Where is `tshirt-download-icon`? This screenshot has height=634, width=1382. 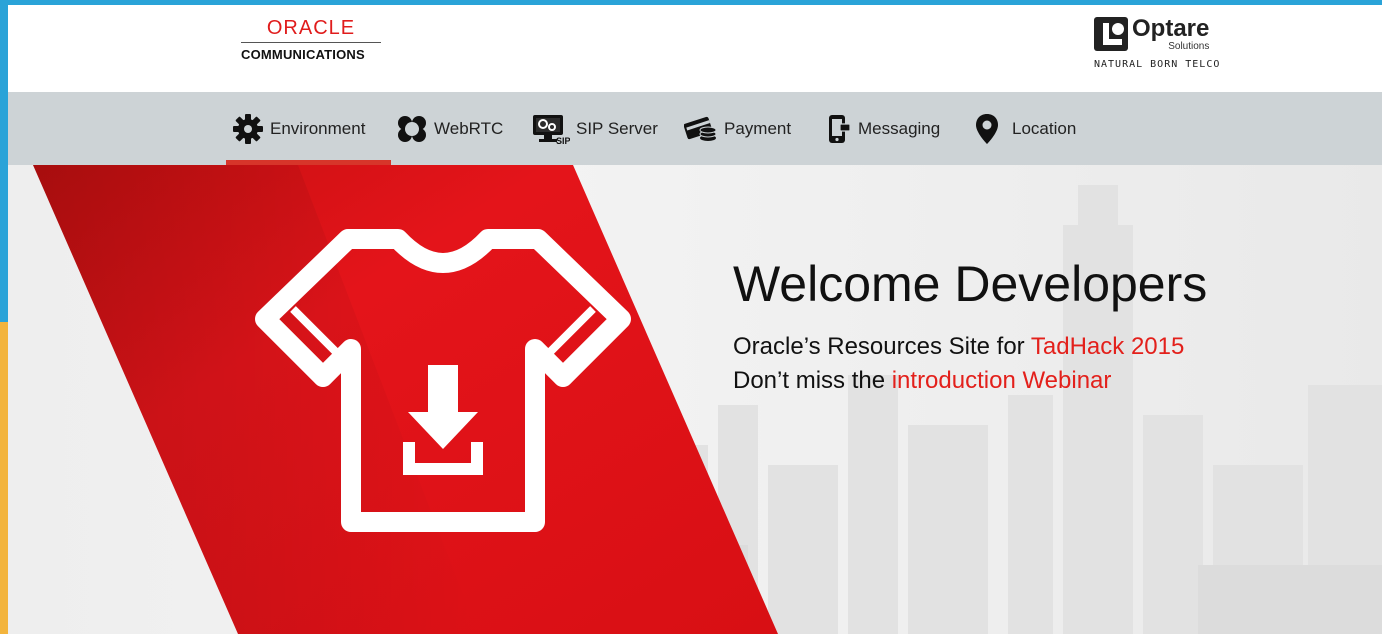 tshirt-download-icon is located at coordinates (443, 382).